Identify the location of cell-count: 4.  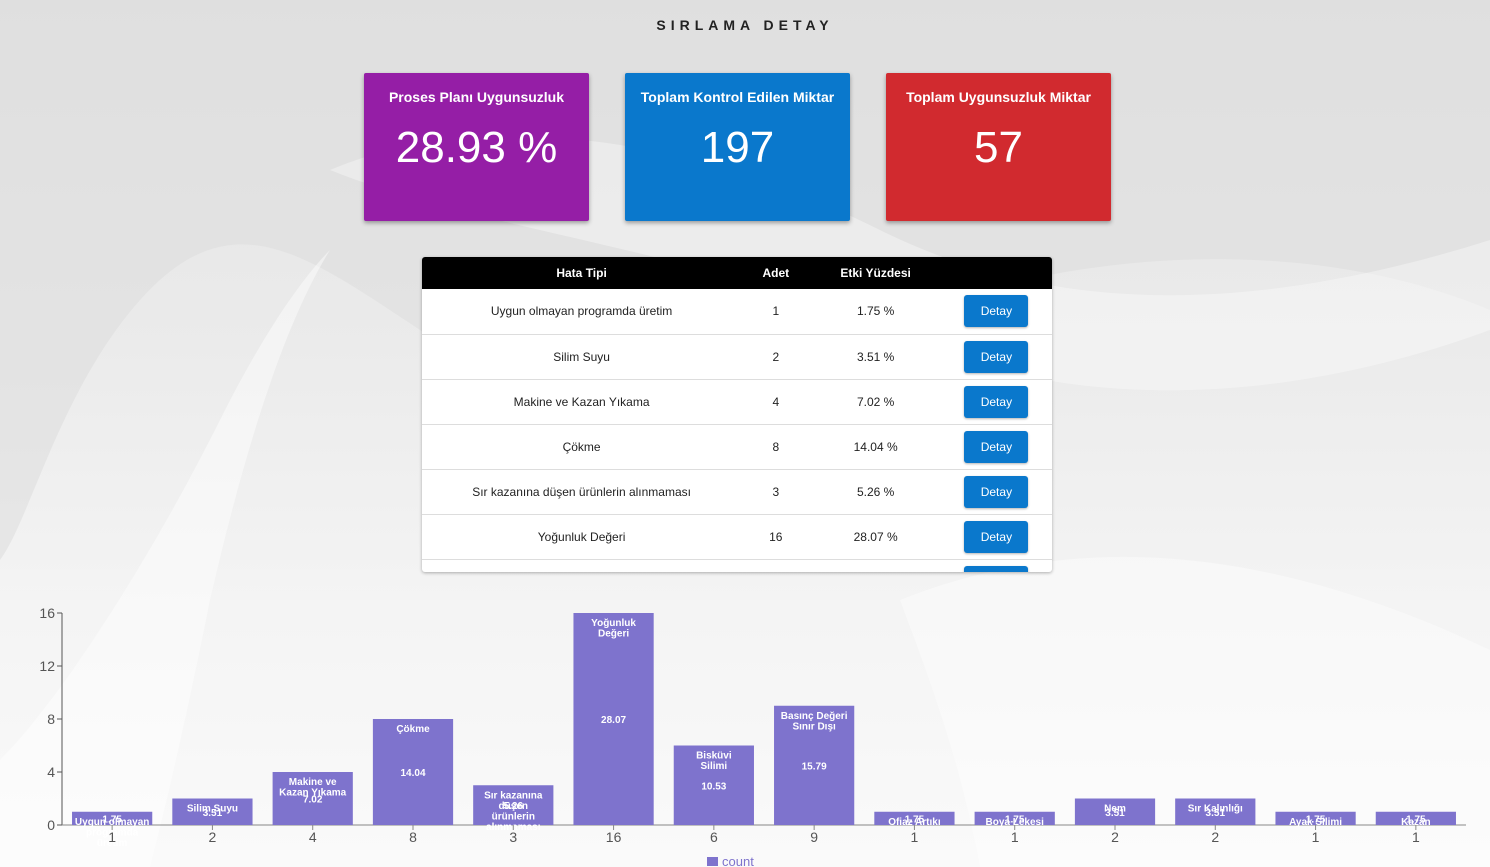
(776, 401).